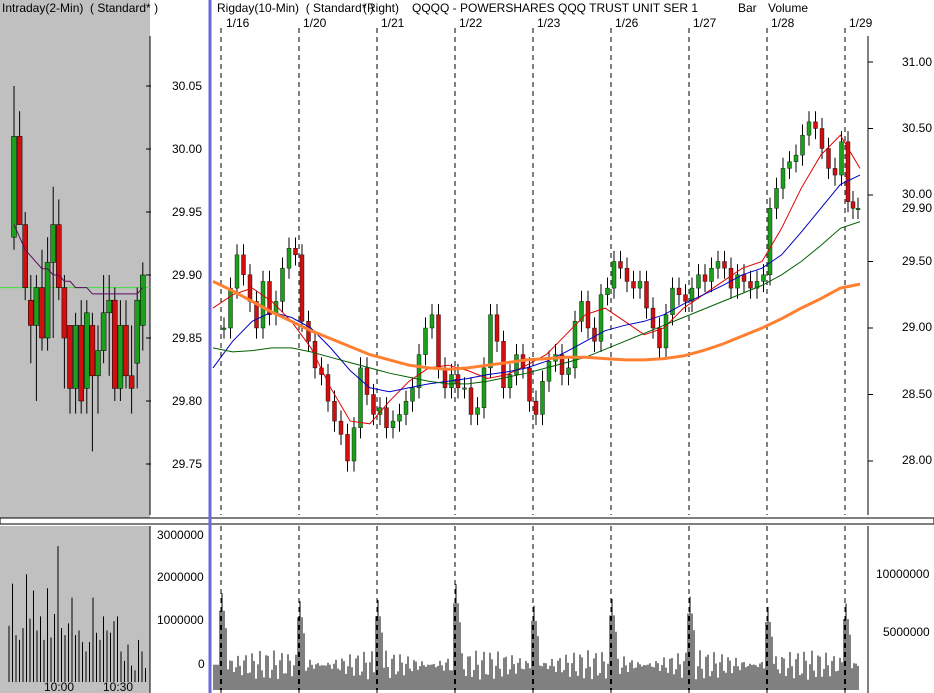  I want to click on axis-side-label: (Right), so click(381, 8).